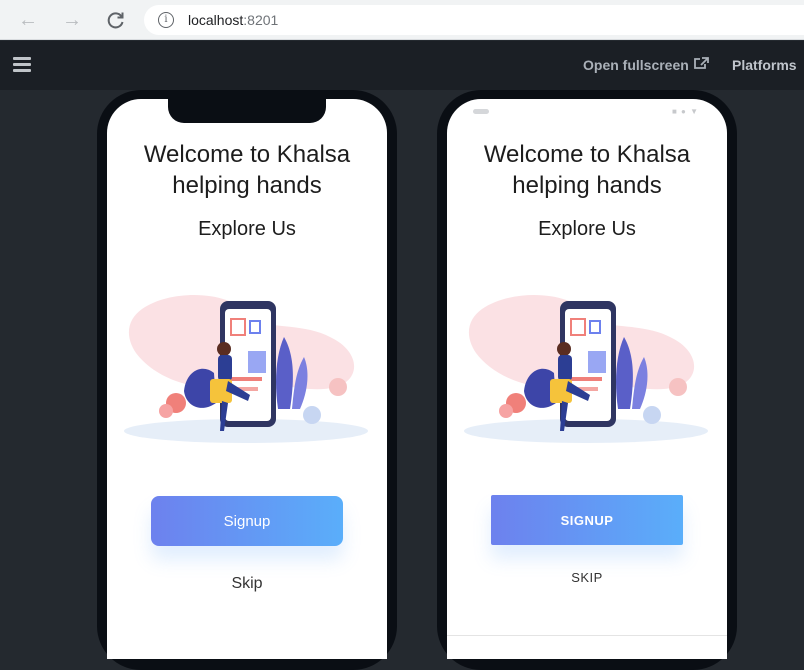 This screenshot has height=670, width=804. I want to click on open-fullscreen-button: Open fullscreen, so click(646, 65).